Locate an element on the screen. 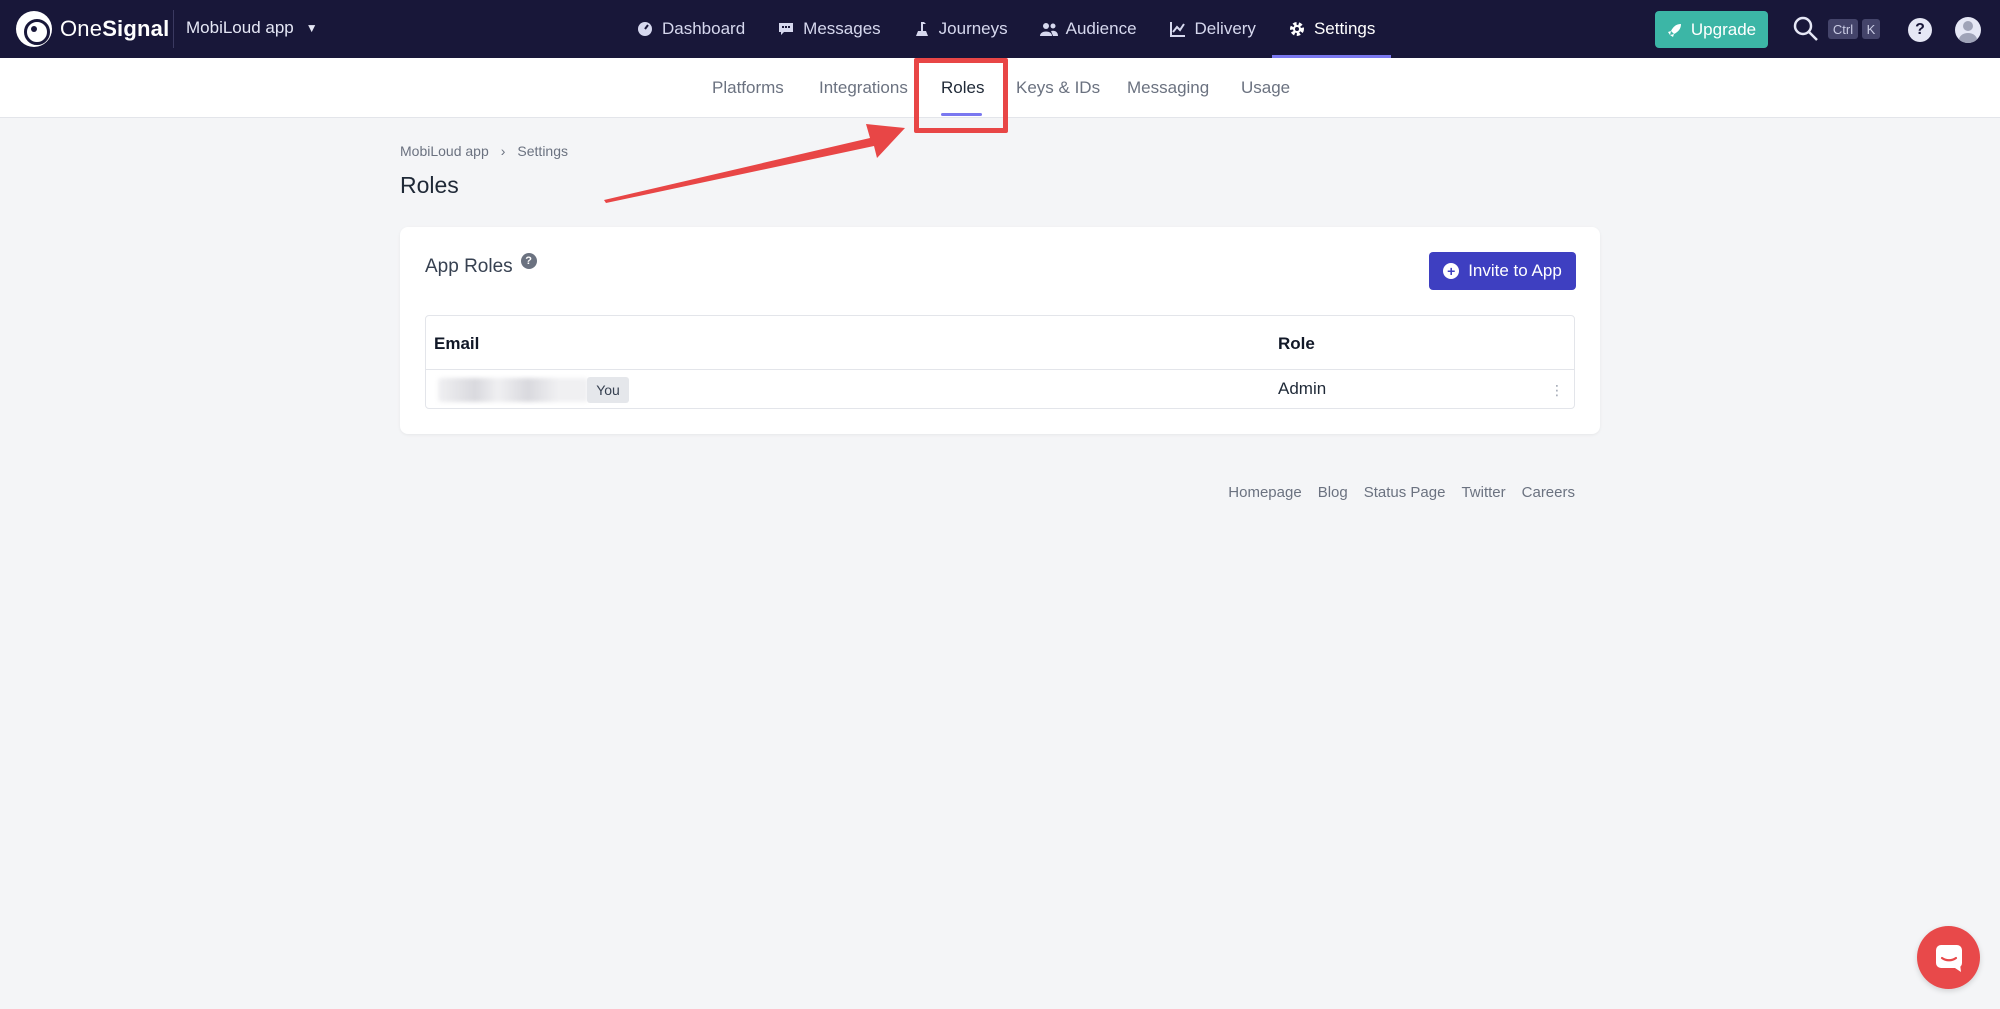 This screenshot has width=2000, height=1009. card-title: App Roles ? is located at coordinates (481, 265).